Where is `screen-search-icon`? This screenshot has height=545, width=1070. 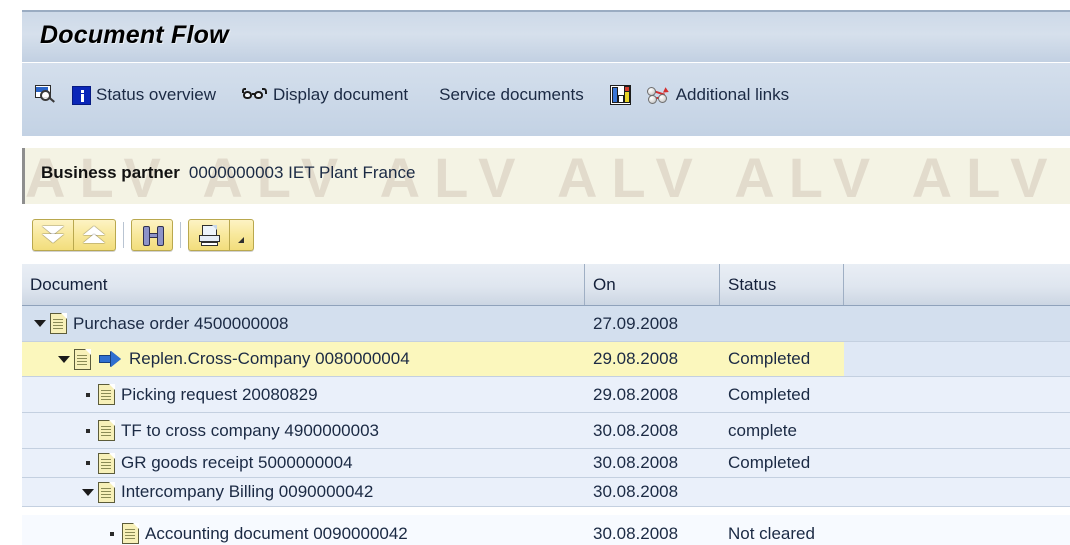 screen-search-icon is located at coordinates (45, 95).